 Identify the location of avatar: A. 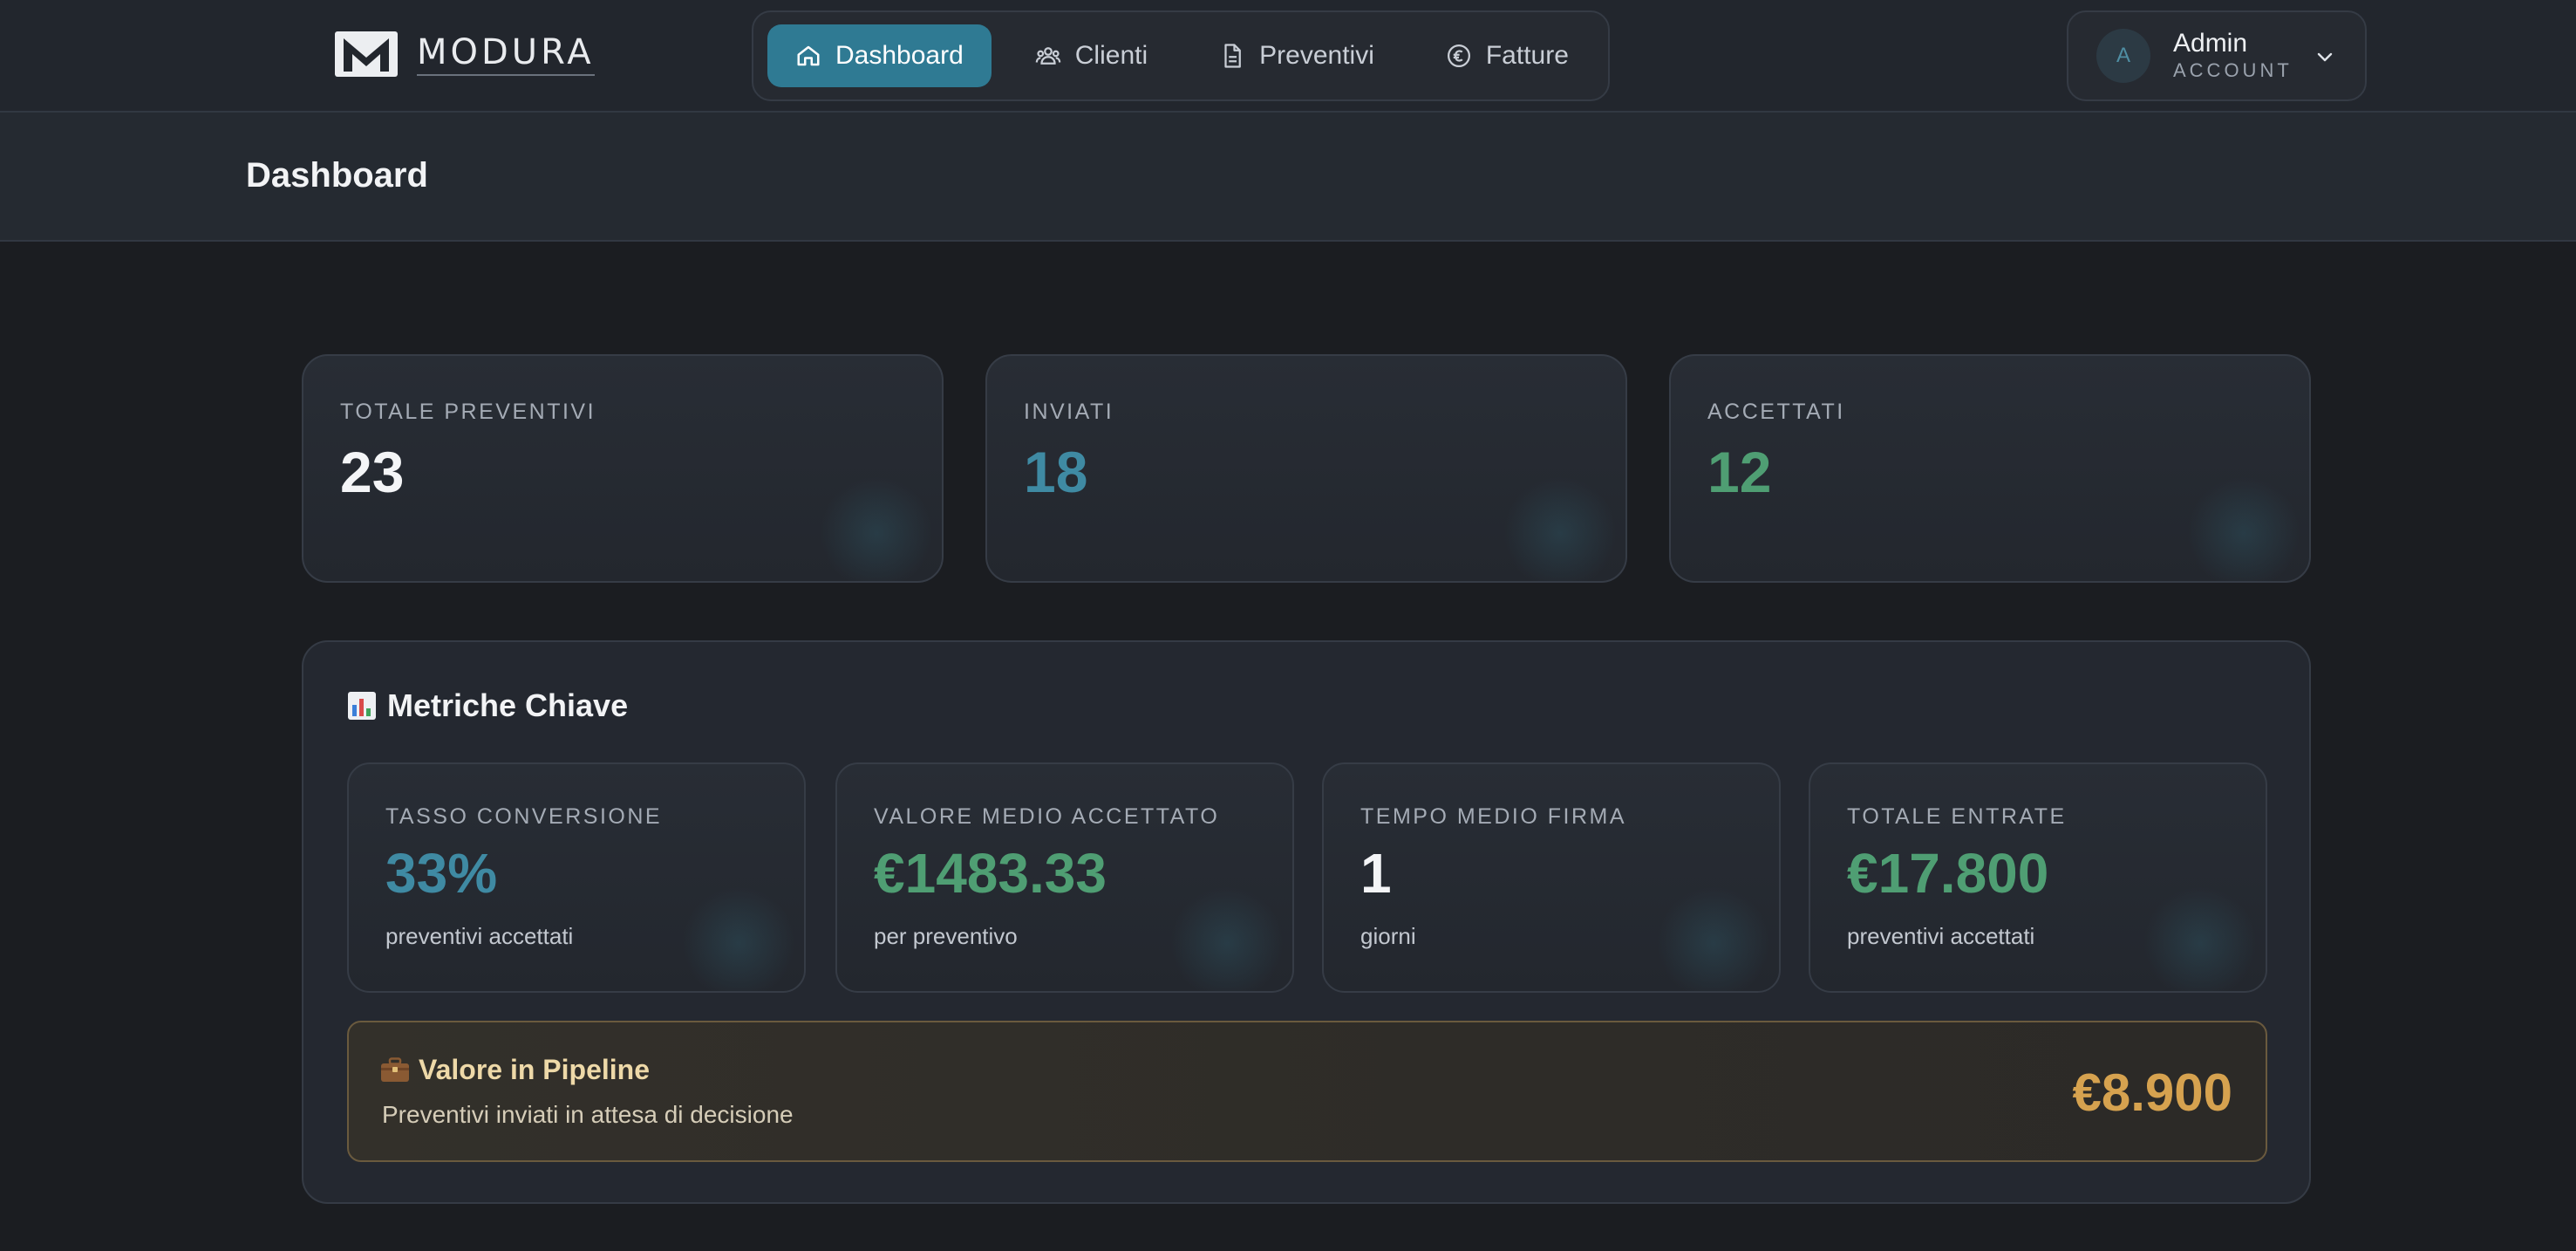
(2123, 56).